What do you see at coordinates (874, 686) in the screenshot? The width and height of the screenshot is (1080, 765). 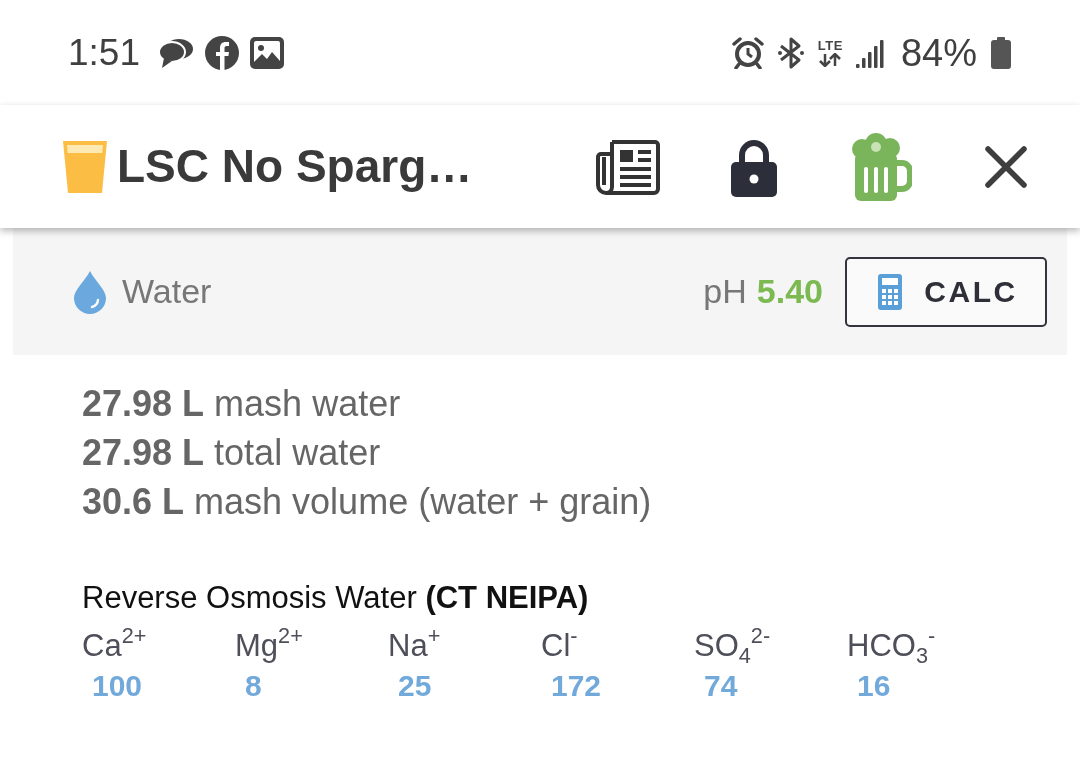 I see `ion-value: 16` at bounding box center [874, 686].